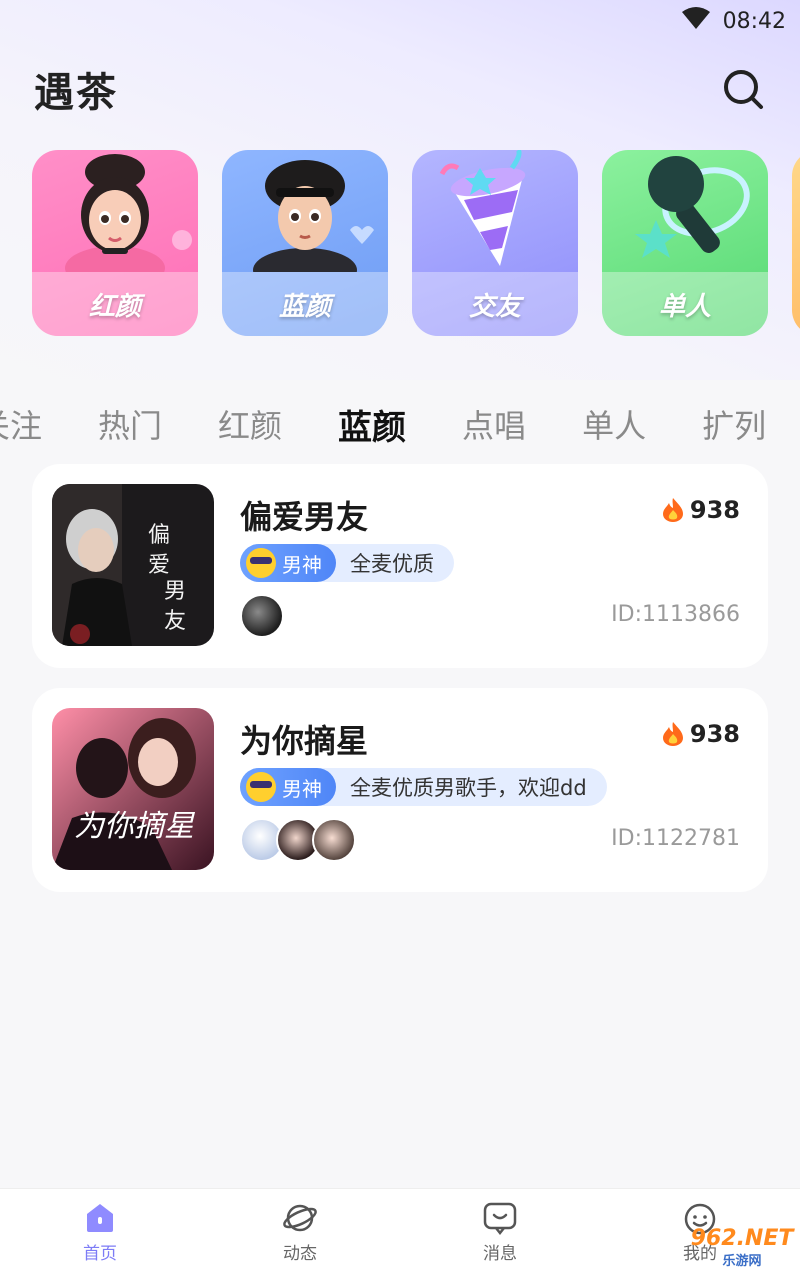 The image size is (800, 1280). I want to click on app-header: 遇茶, so click(400, 89).